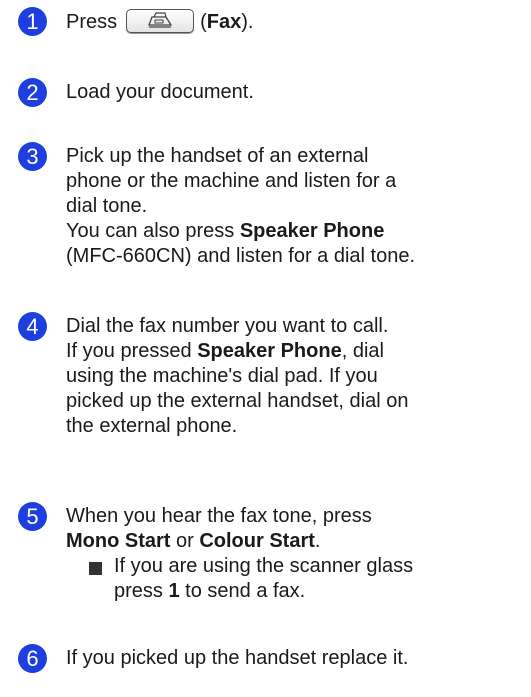 This screenshot has height=697, width=531. Describe the element at coordinates (32, 658) in the screenshot. I see `step-number: 6` at that location.